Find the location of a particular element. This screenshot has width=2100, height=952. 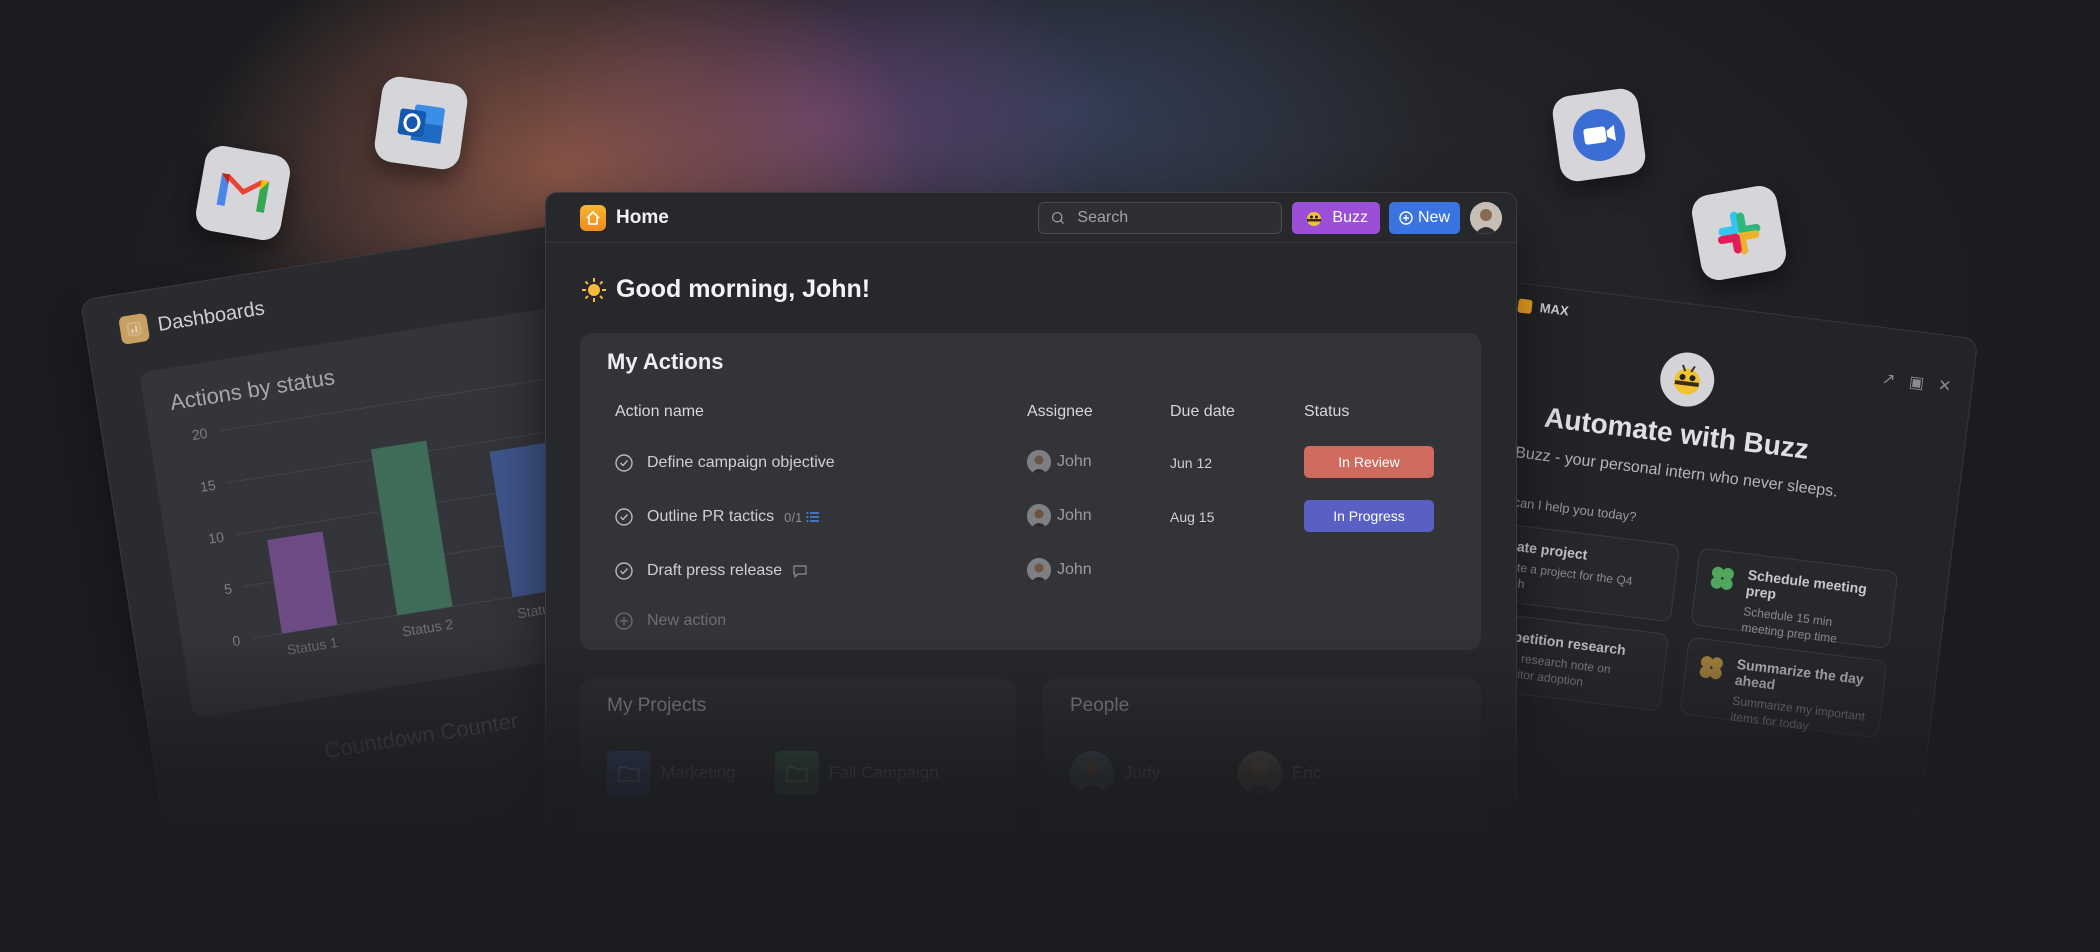

subtask-count-text: 0/1 is located at coordinates (793, 517).